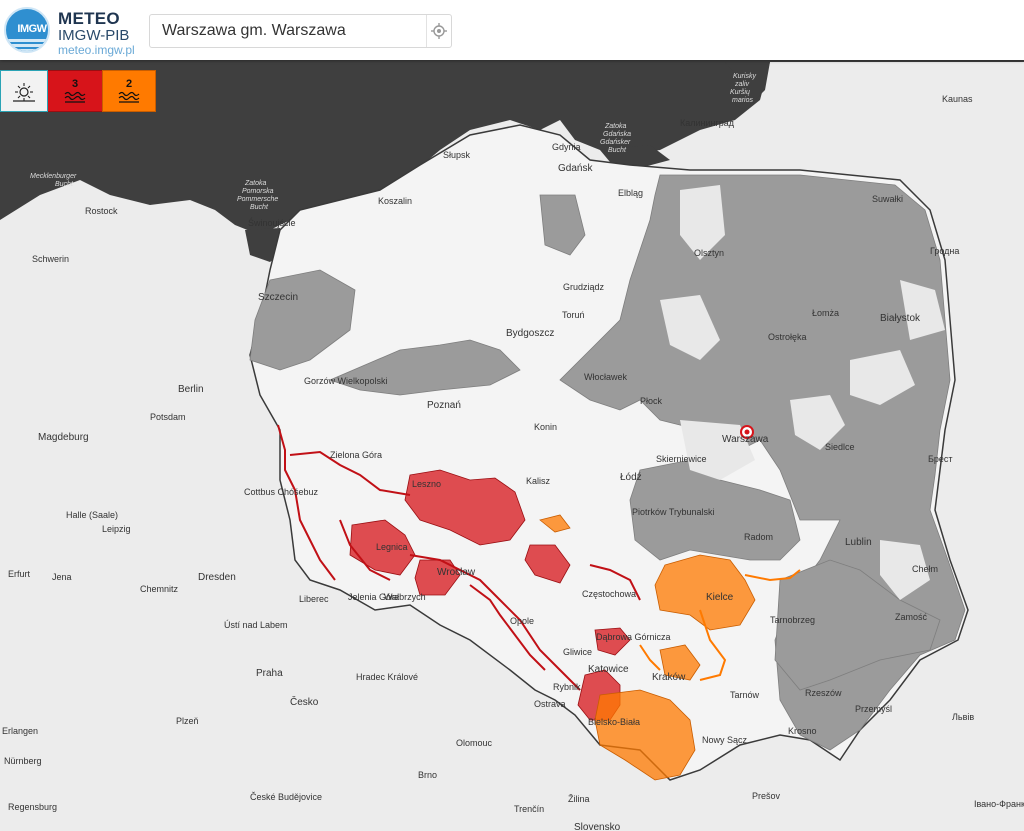 The image size is (1024, 831). Describe the element at coordinates (32, 807) in the screenshot. I see `city-label: Regensburg` at that location.